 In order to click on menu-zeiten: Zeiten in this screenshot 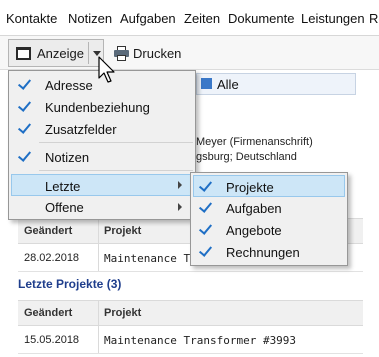, I will do `click(202, 18)`.